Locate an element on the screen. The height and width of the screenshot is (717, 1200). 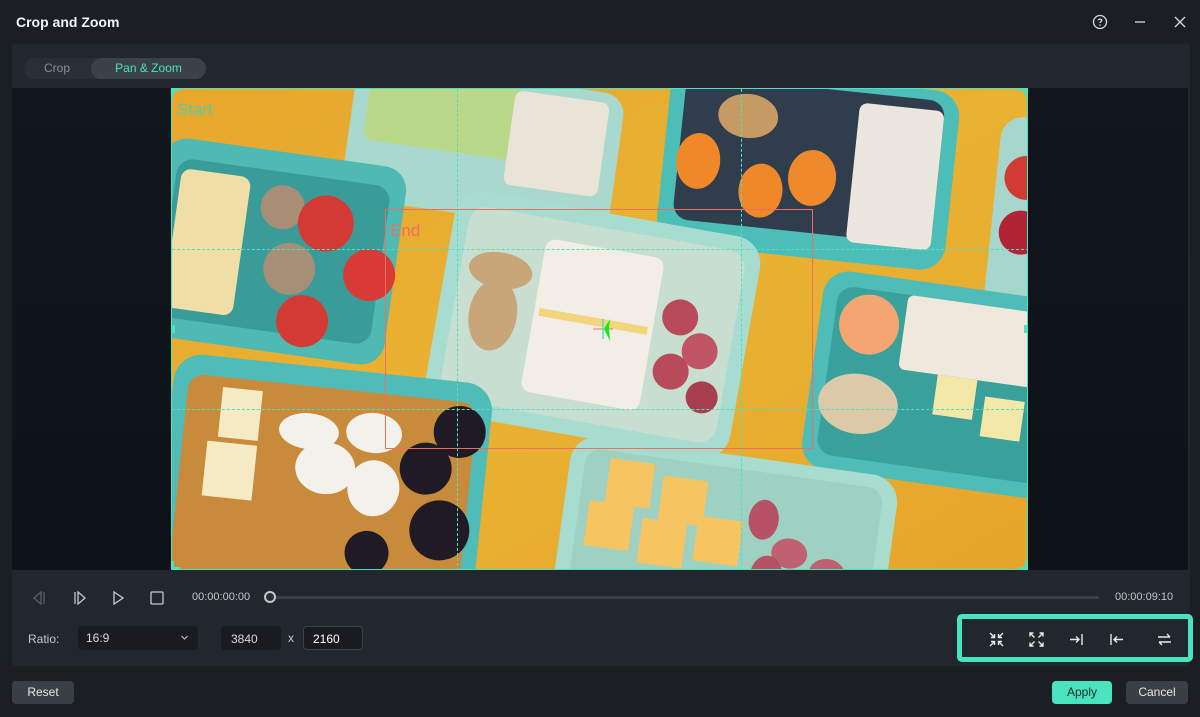
set-start-button is located at coordinates (1116, 639).